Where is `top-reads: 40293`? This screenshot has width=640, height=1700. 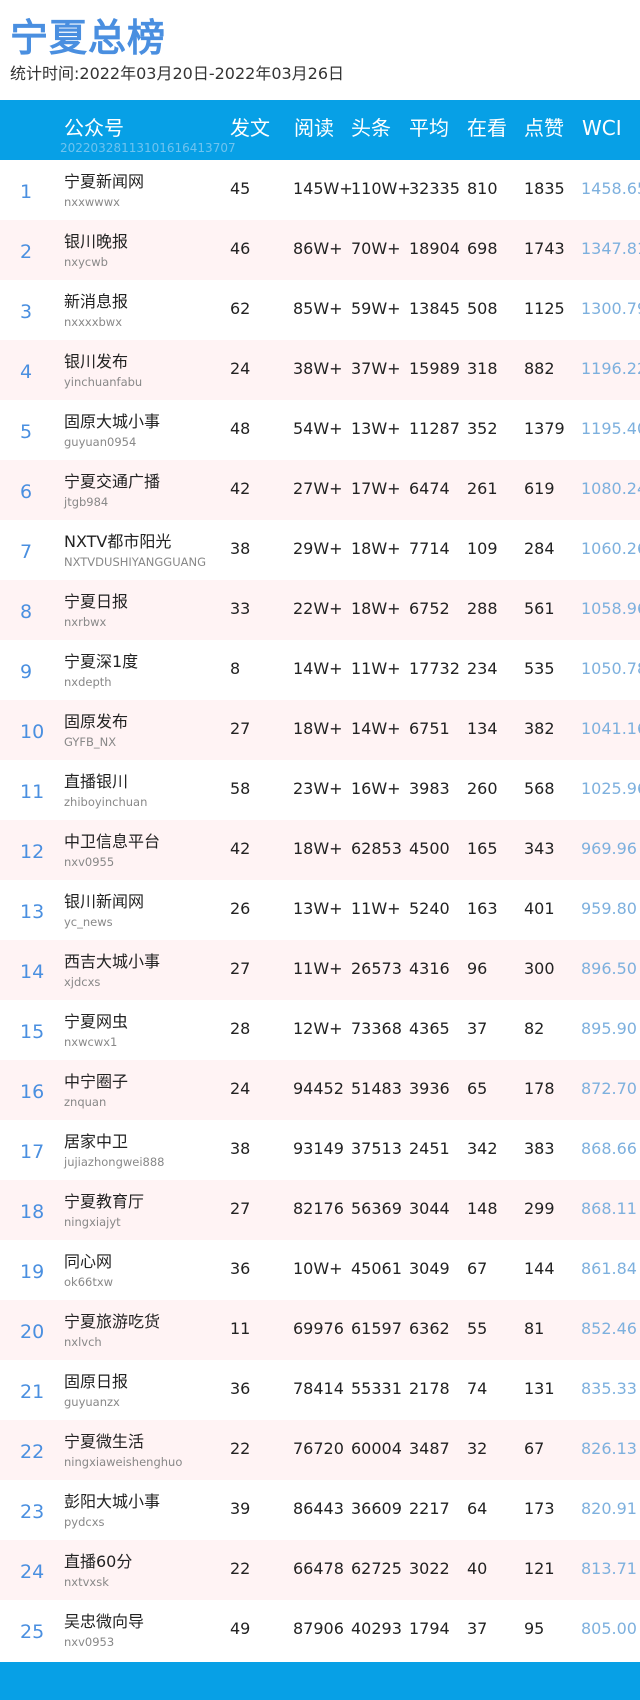
top-reads: 40293 is located at coordinates (376, 1628).